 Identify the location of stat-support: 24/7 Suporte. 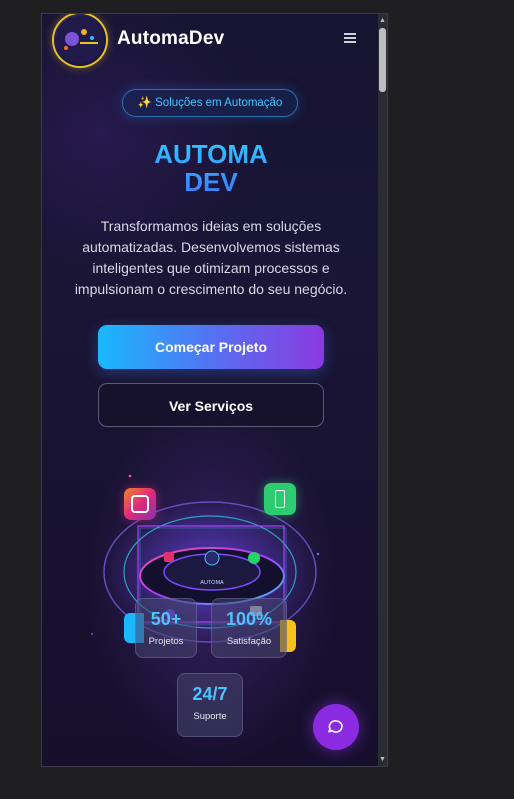
(210, 705).